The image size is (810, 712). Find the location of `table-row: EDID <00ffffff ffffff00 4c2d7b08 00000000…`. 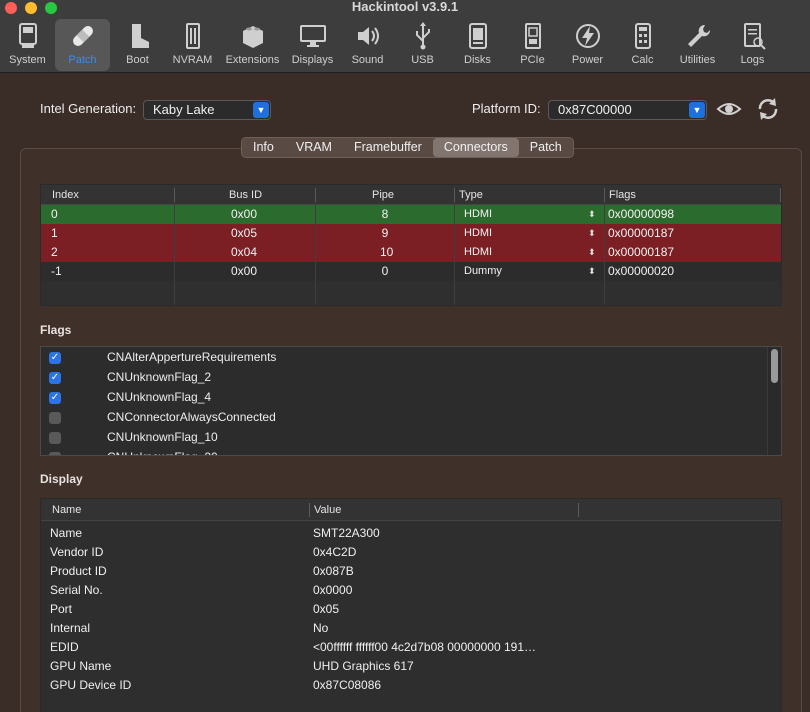

table-row: EDID <00ffffff ffffff00 4c2d7b08 00000000… is located at coordinates (411, 647).